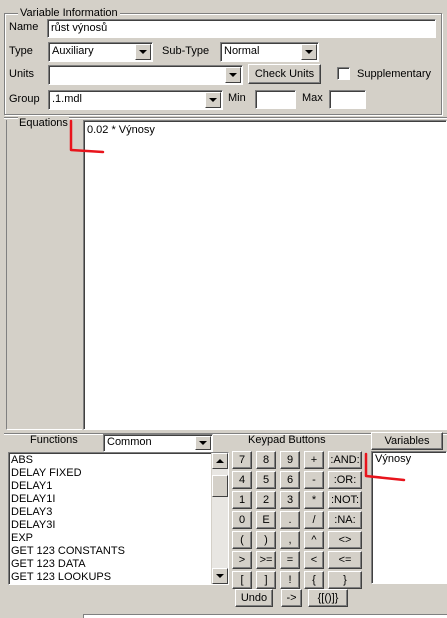 The image size is (447, 618). Describe the element at coordinates (265, 616) in the screenshot. I see `status-field` at that location.